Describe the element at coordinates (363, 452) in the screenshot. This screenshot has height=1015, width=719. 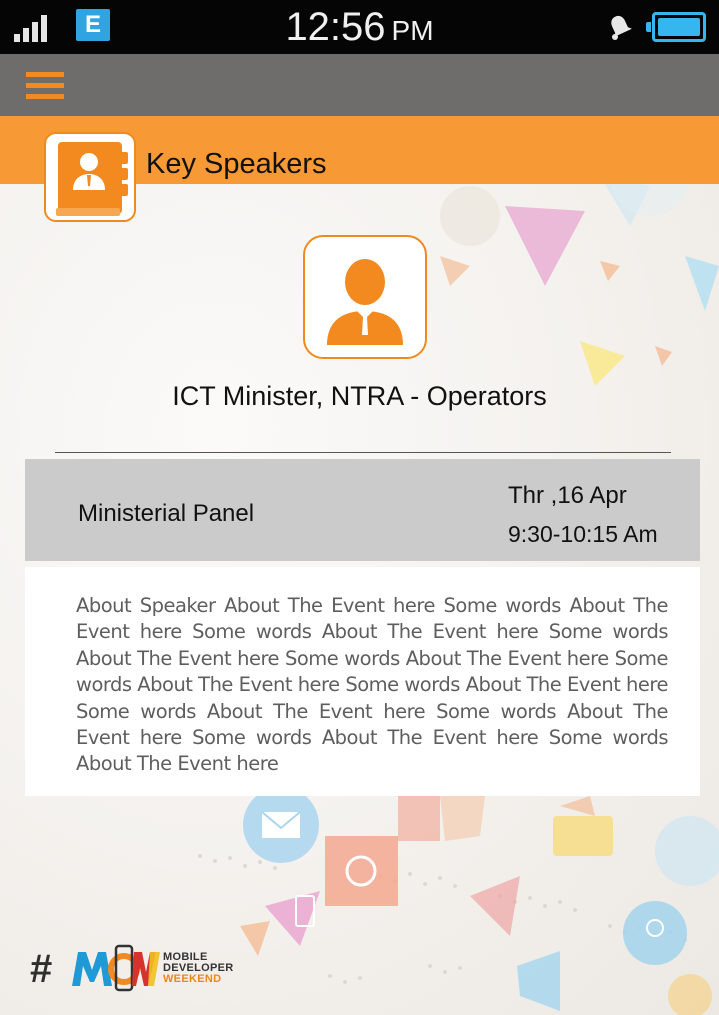
I see `divider` at that location.